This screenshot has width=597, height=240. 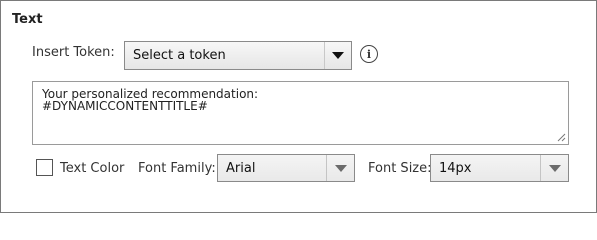 What do you see at coordinates (238, 55) in the screenshot?
I see `insert-token-select: Select a token` at bounding box center [238, 55].